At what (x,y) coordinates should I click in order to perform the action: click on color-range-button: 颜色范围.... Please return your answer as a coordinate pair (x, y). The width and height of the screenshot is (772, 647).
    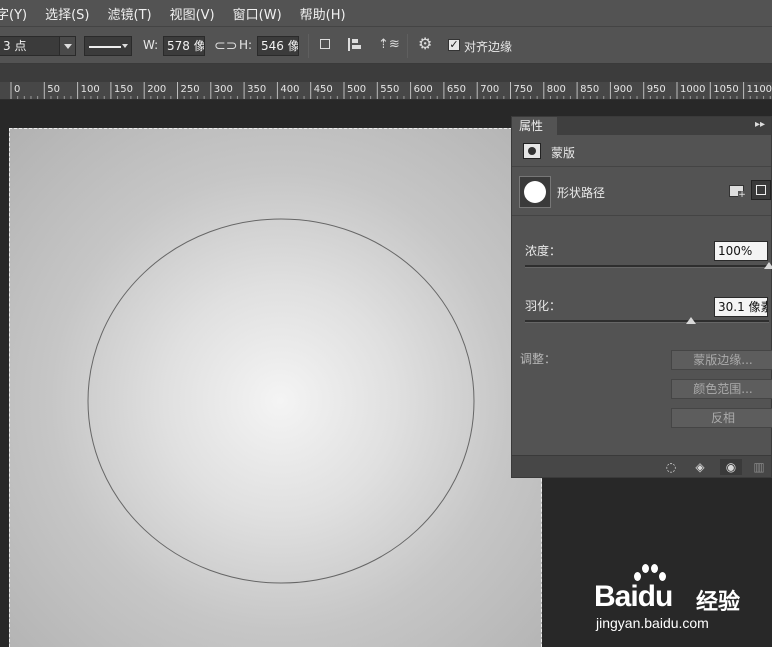
    Looking at the image, I should click on (721, 389).